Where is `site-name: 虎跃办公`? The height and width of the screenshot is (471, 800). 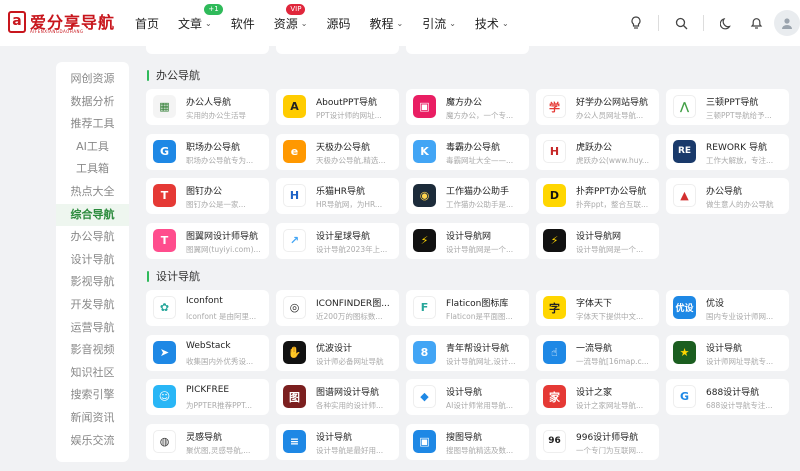
site-name: 虎跃办公 is located at coordinates (594, 147).